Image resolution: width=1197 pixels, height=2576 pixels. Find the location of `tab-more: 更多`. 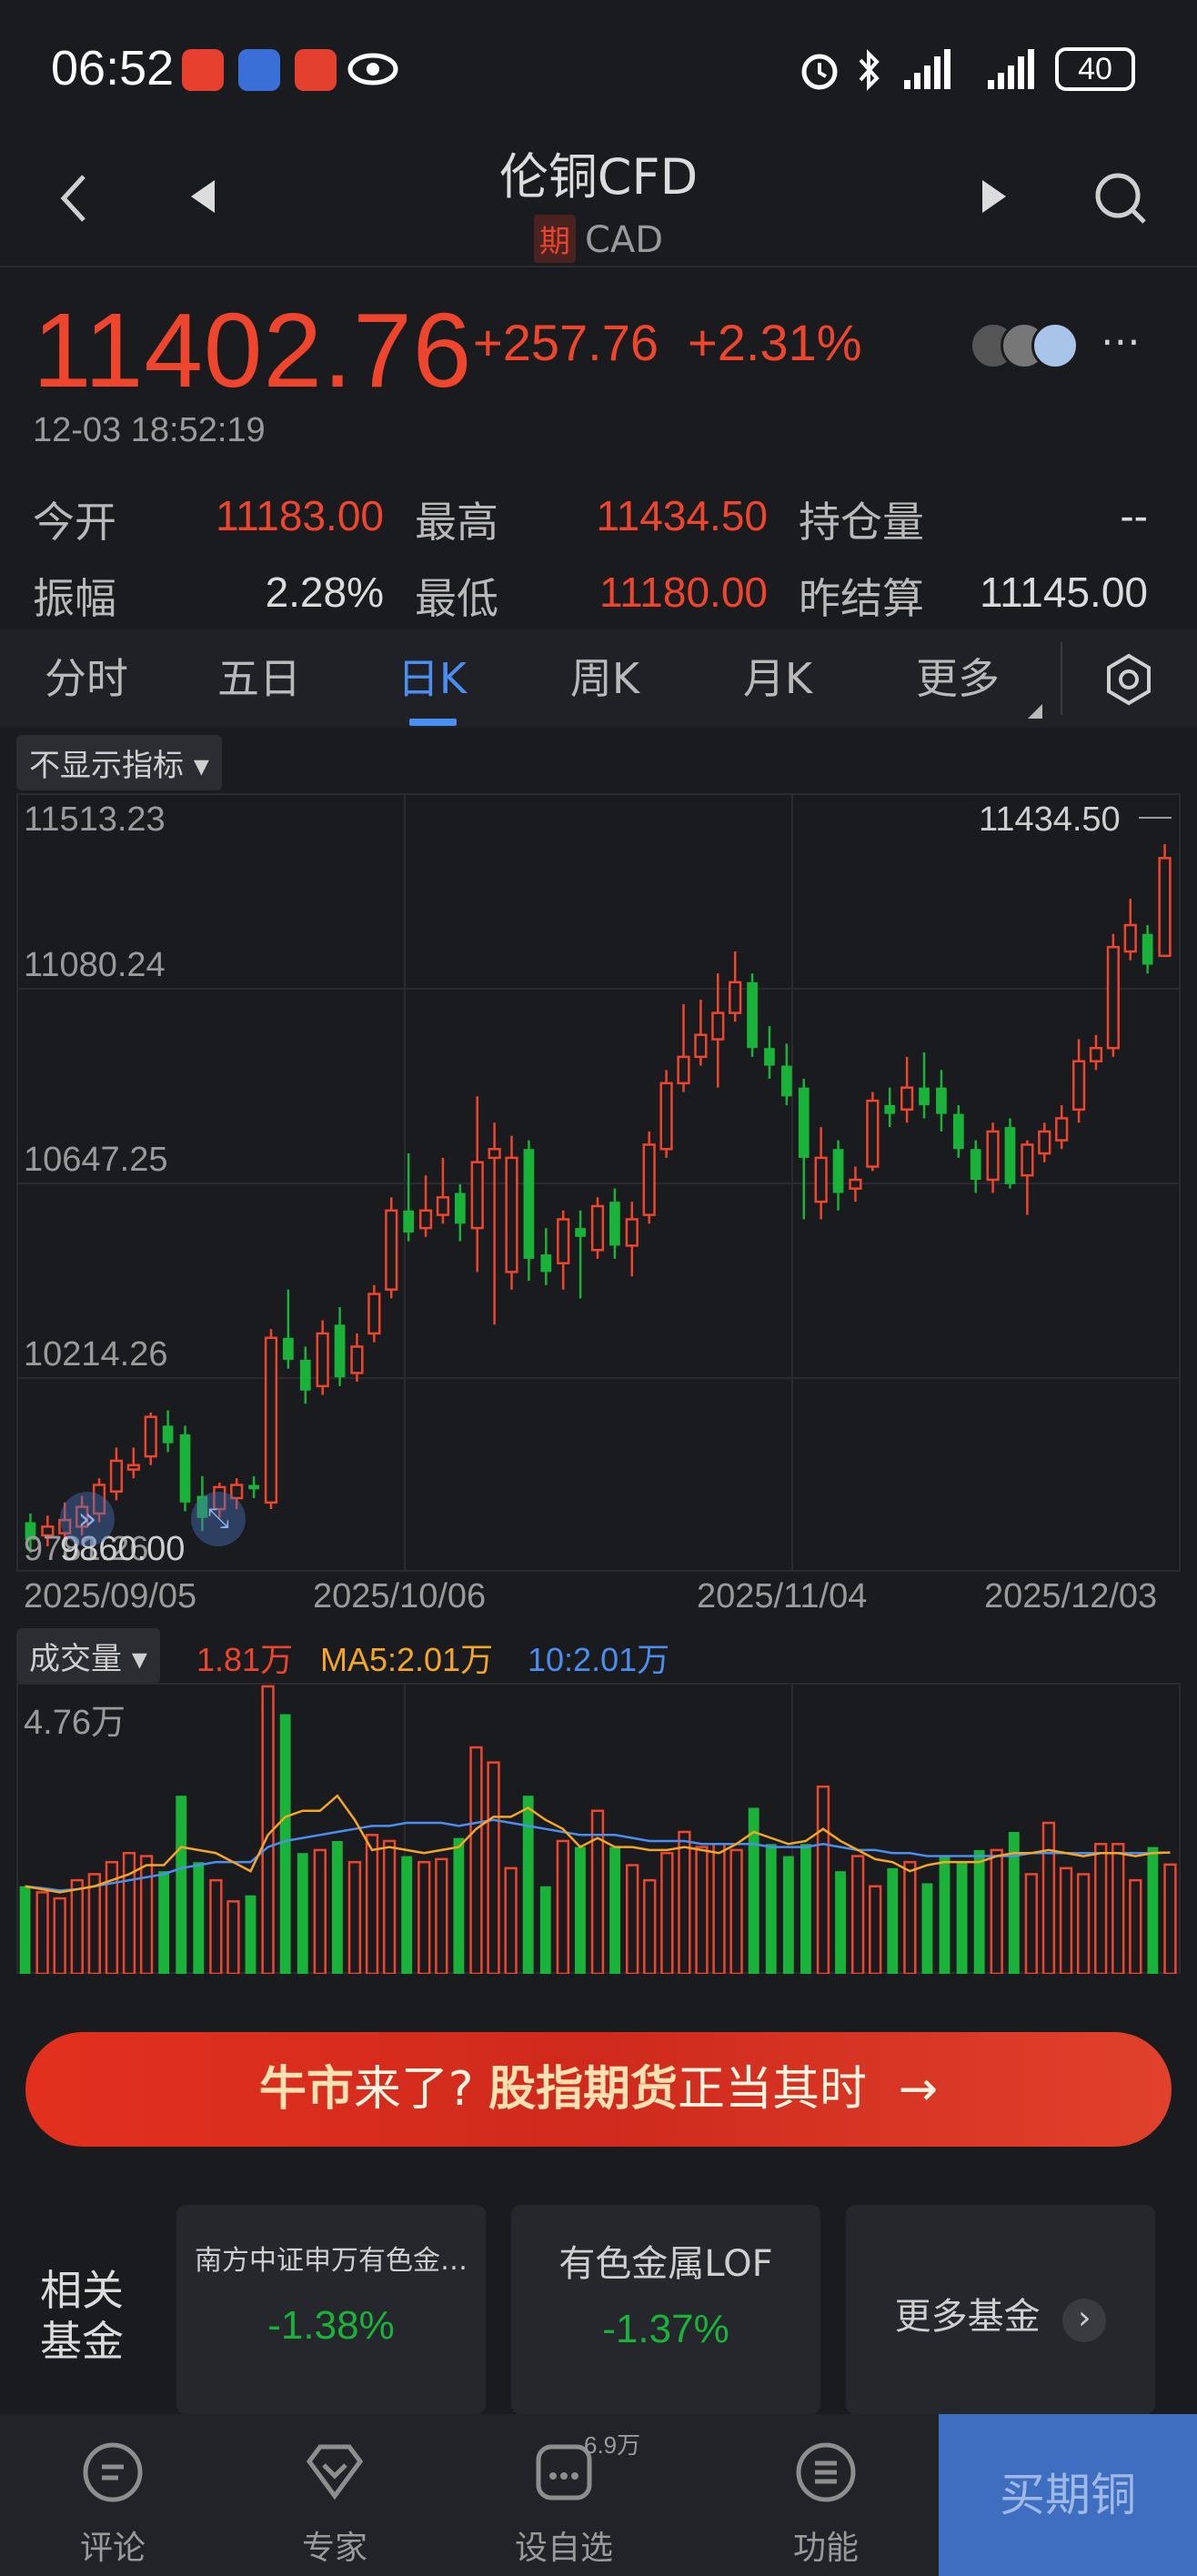

tab-more: 更多 is located at coordinates (957, 678).